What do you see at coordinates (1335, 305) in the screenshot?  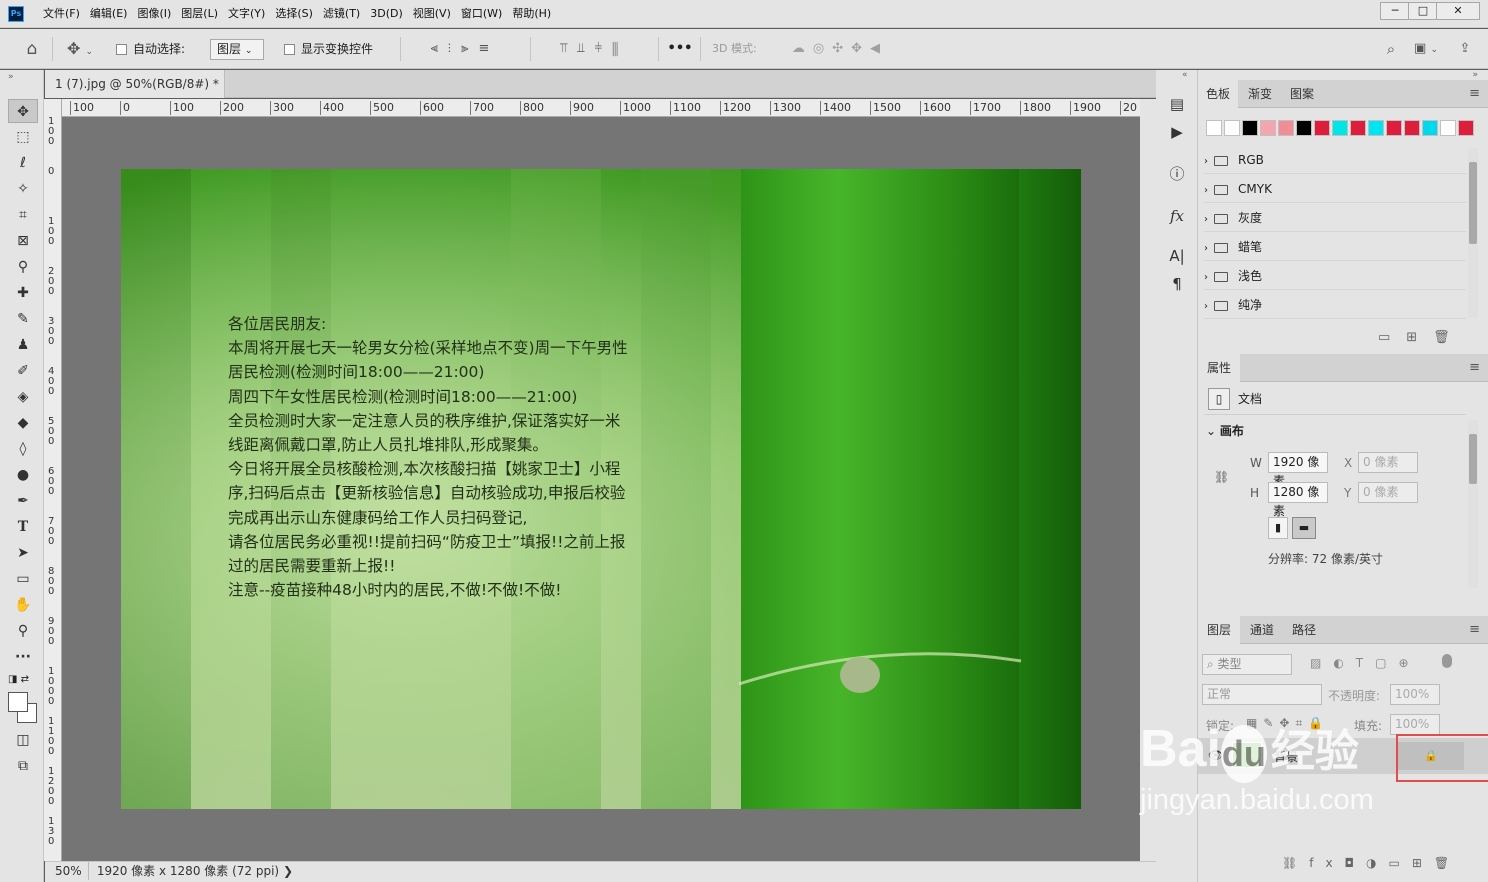 I see `swatch-group: › 纯净` at bounding box center [1335, 305].